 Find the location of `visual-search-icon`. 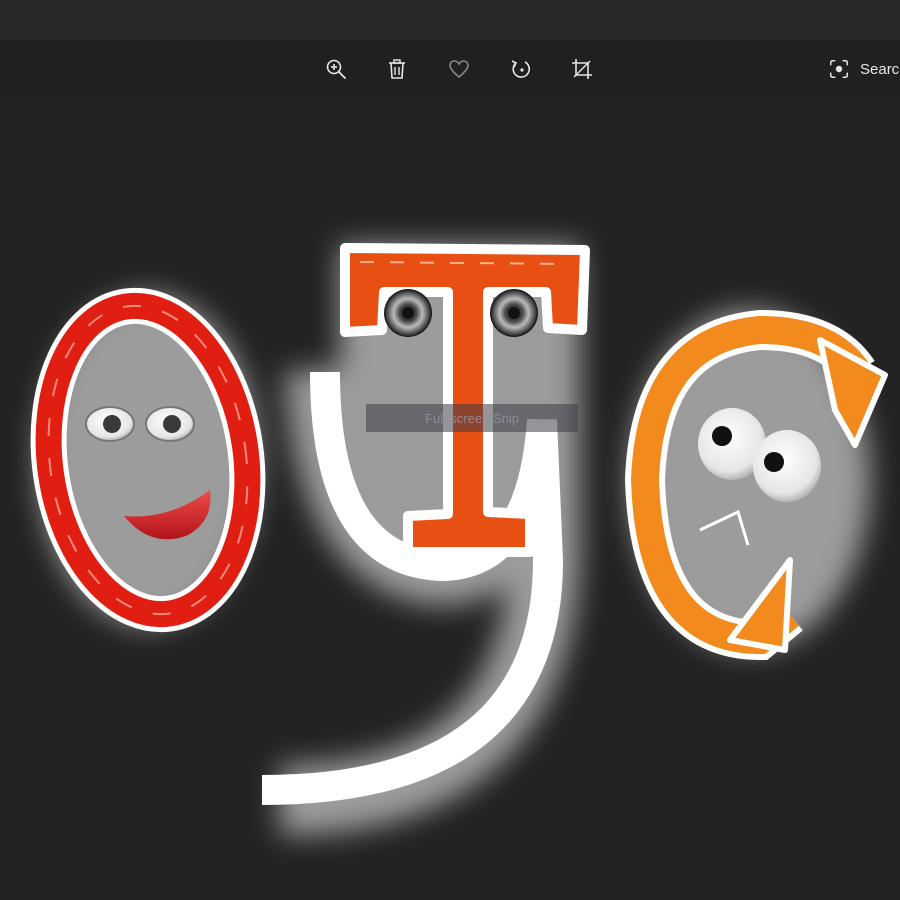

visual-search-icon is located at coordinates (839, 69).